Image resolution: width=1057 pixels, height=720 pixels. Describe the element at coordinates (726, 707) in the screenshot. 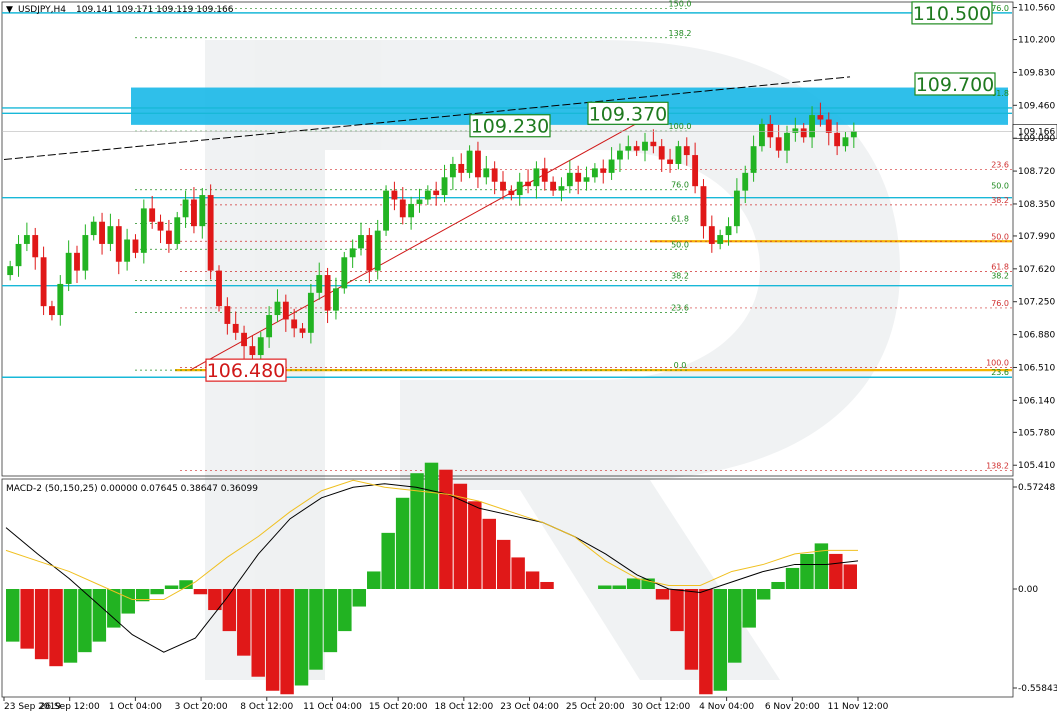

I see `x-tick-label: 4 Nov 04:00` at that location.